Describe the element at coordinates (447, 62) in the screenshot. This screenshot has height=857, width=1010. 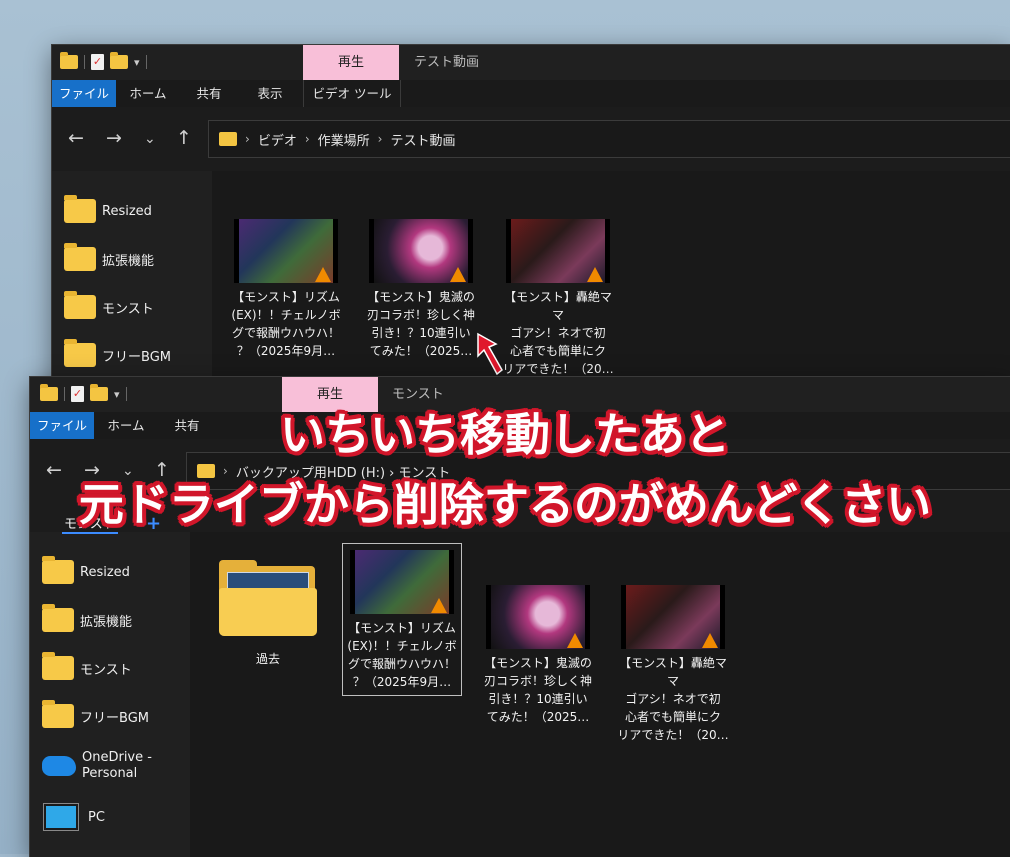
I see `window-title: テスト動画` at that location.